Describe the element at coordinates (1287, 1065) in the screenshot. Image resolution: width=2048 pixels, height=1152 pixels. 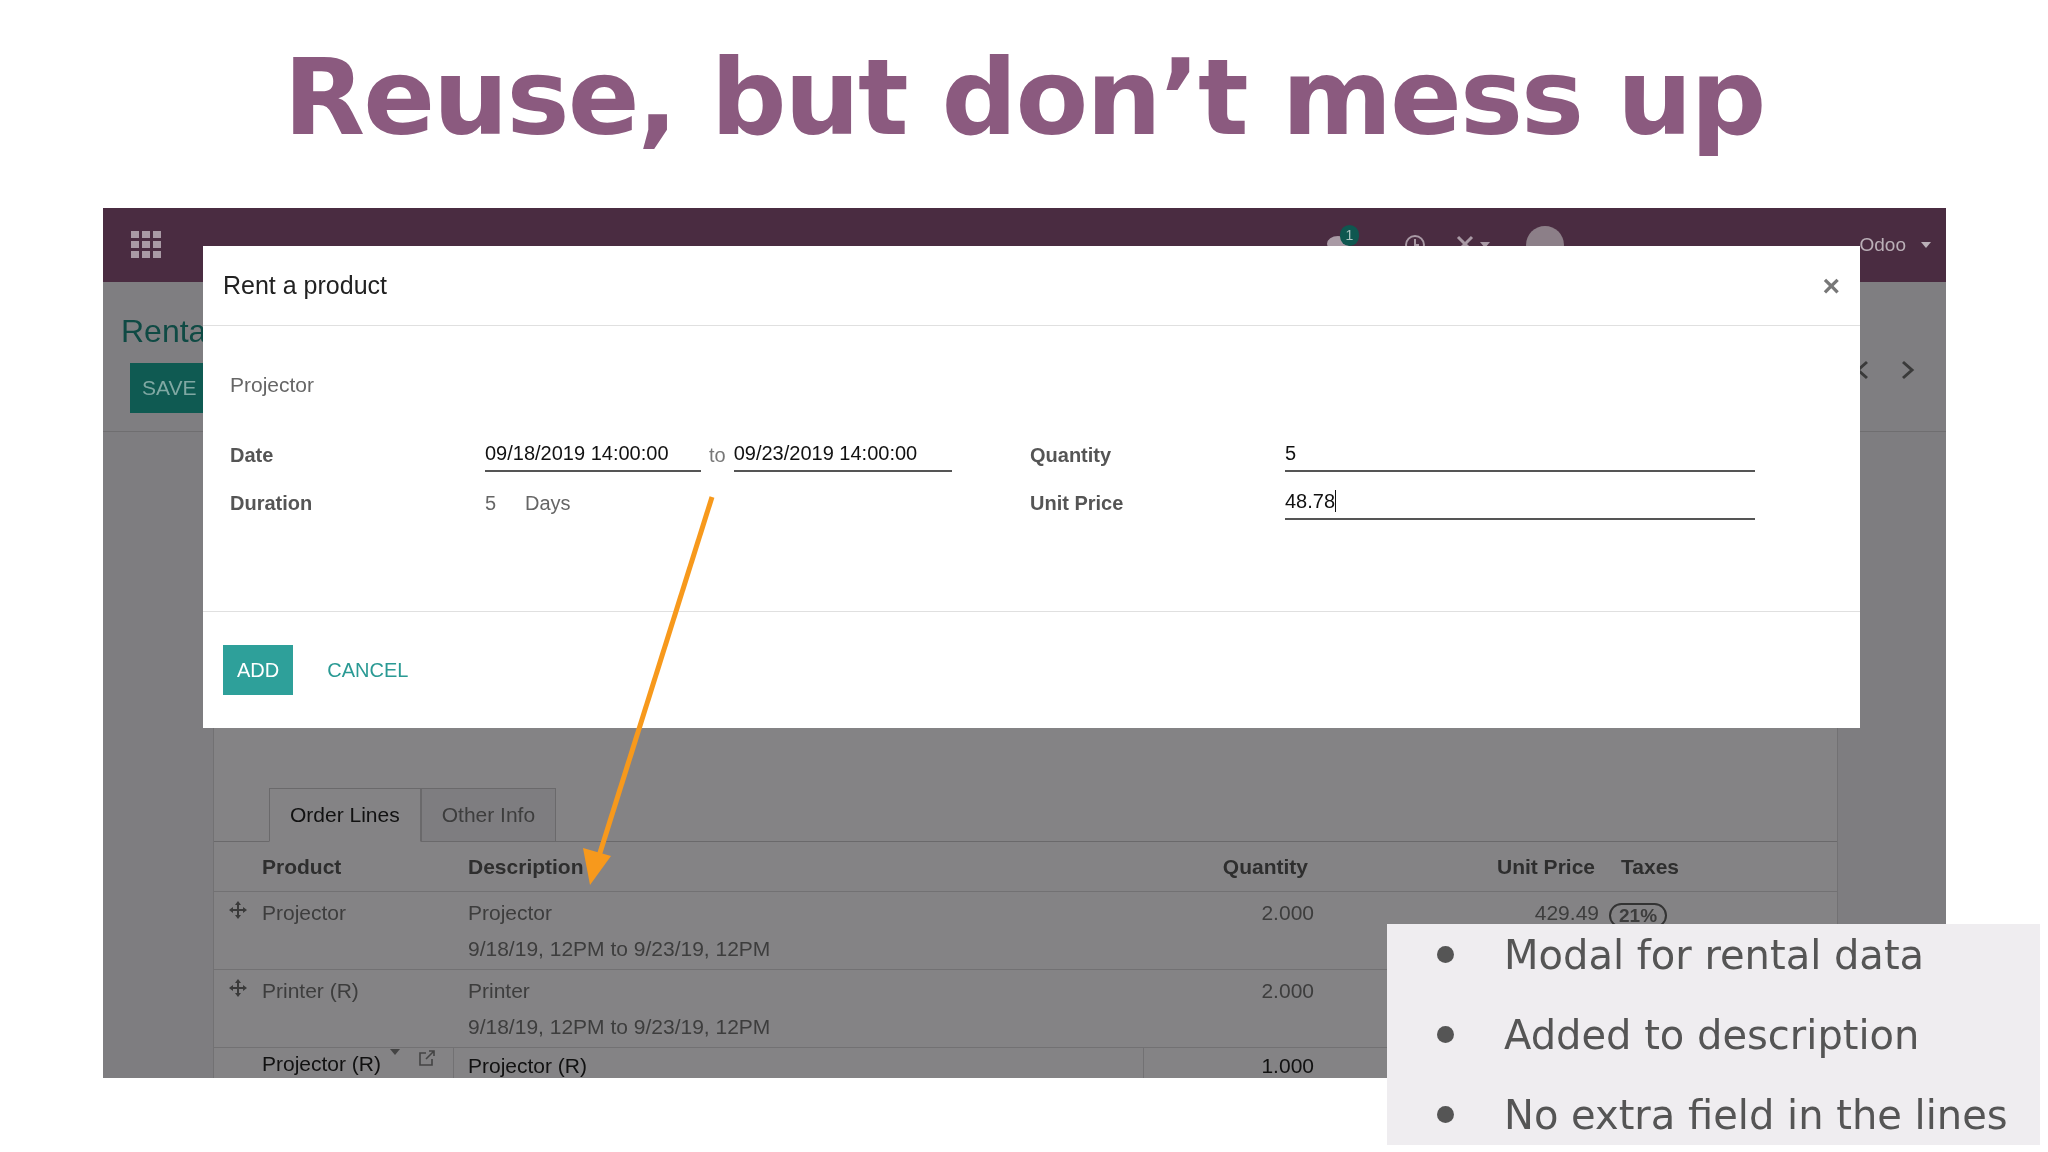
I see `quantity-cell-text: 1.000` at that location.